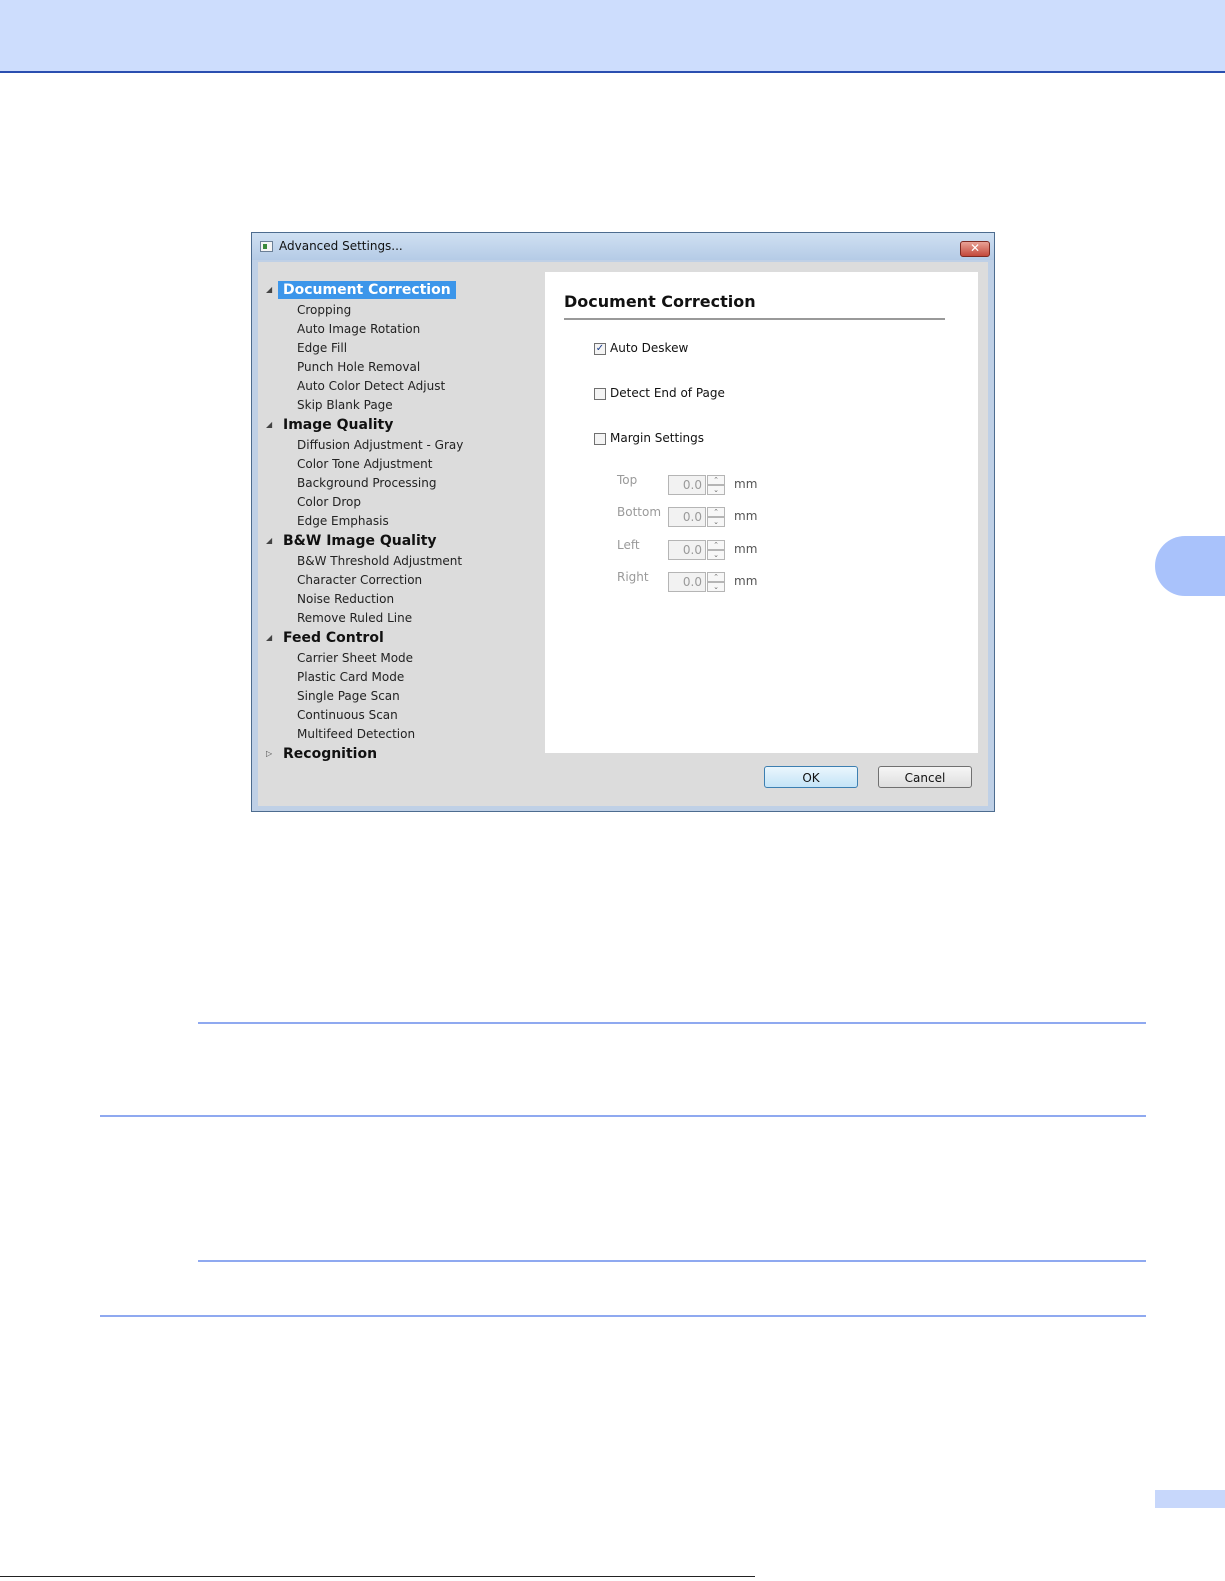  I want to click on margin-settings-label: Margin Settings, so click(657, 438).